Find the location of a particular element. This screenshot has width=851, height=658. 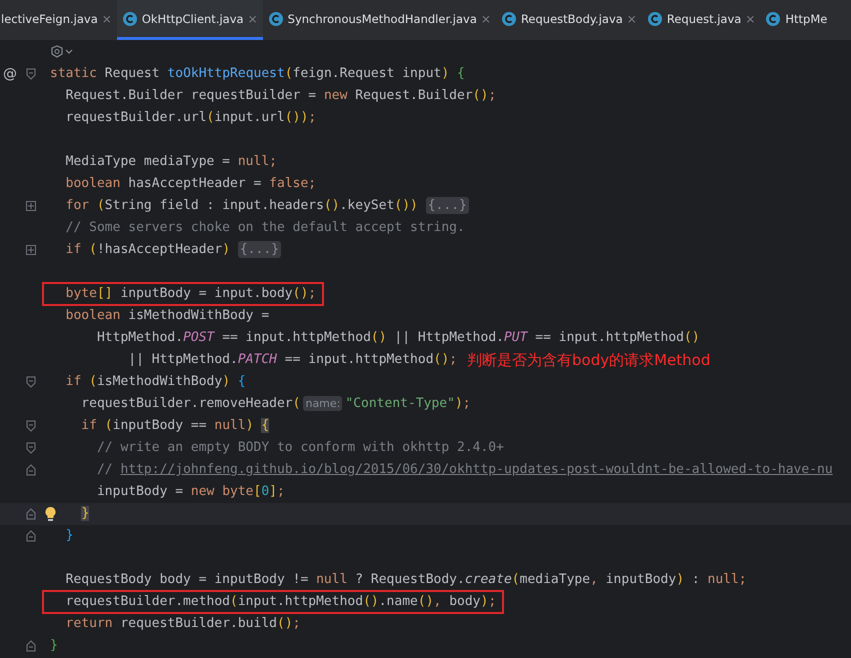

override-marker: @ is located at coordinates (10, 74).